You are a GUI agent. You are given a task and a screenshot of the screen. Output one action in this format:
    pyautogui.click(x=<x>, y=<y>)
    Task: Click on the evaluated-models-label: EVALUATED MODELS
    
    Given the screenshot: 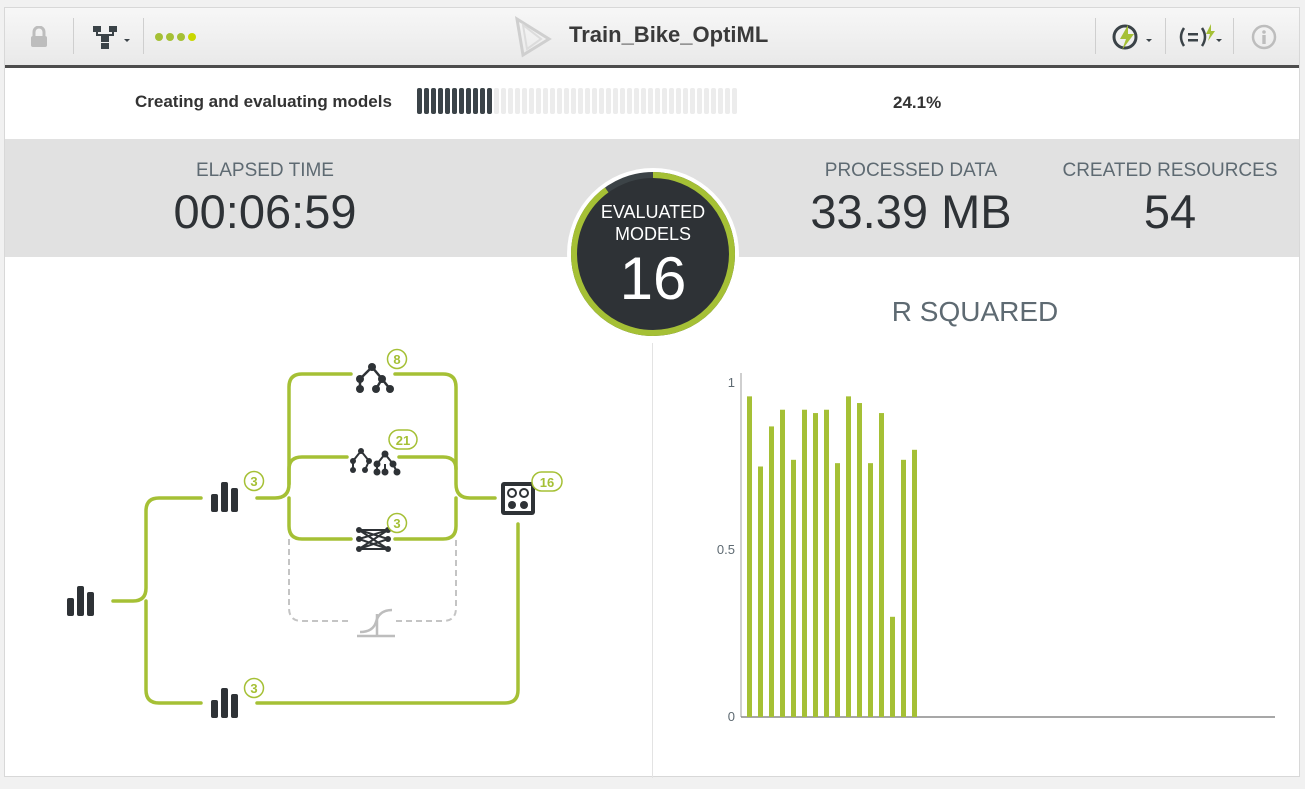 What is the action you would take?
    pyautogui.click(x=653, y=223)
    